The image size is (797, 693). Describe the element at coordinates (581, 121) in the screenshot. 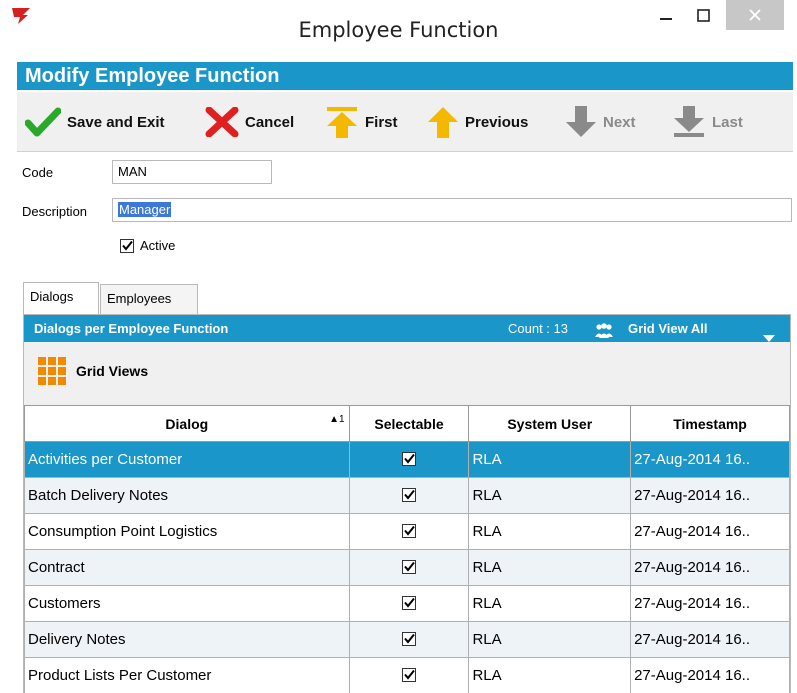

I see `arrow-down-icon` at that location.